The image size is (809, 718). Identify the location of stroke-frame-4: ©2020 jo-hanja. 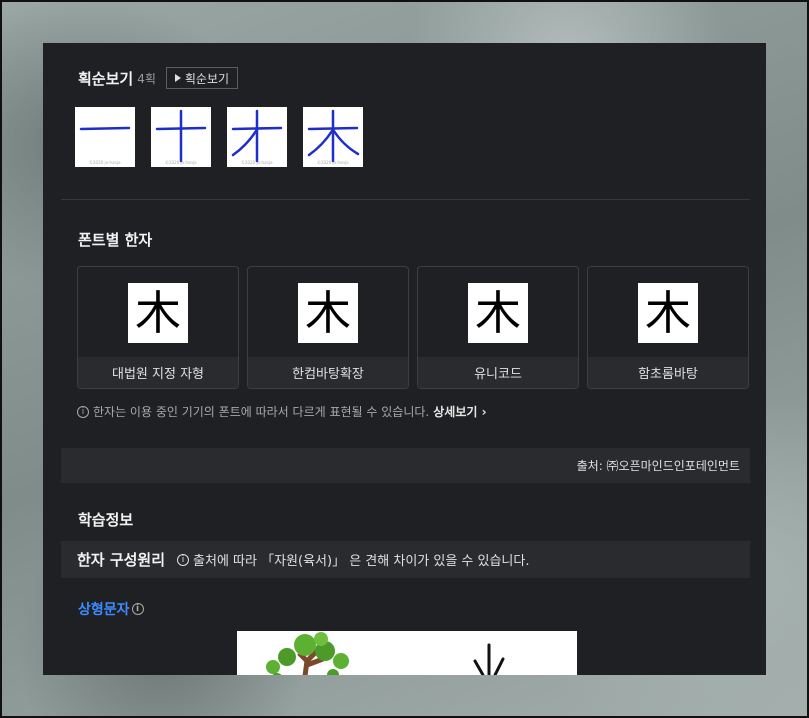
(333, 137).